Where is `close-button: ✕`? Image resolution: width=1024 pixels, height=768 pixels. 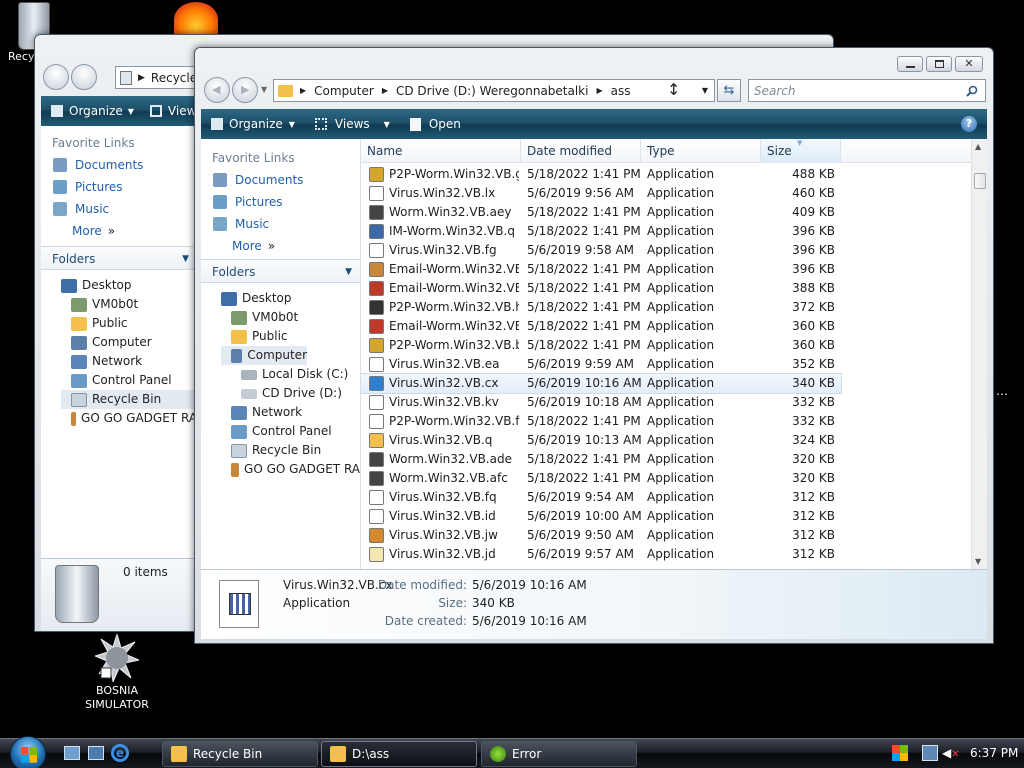
close-button: ✕ is located at coordinates (969, 64).